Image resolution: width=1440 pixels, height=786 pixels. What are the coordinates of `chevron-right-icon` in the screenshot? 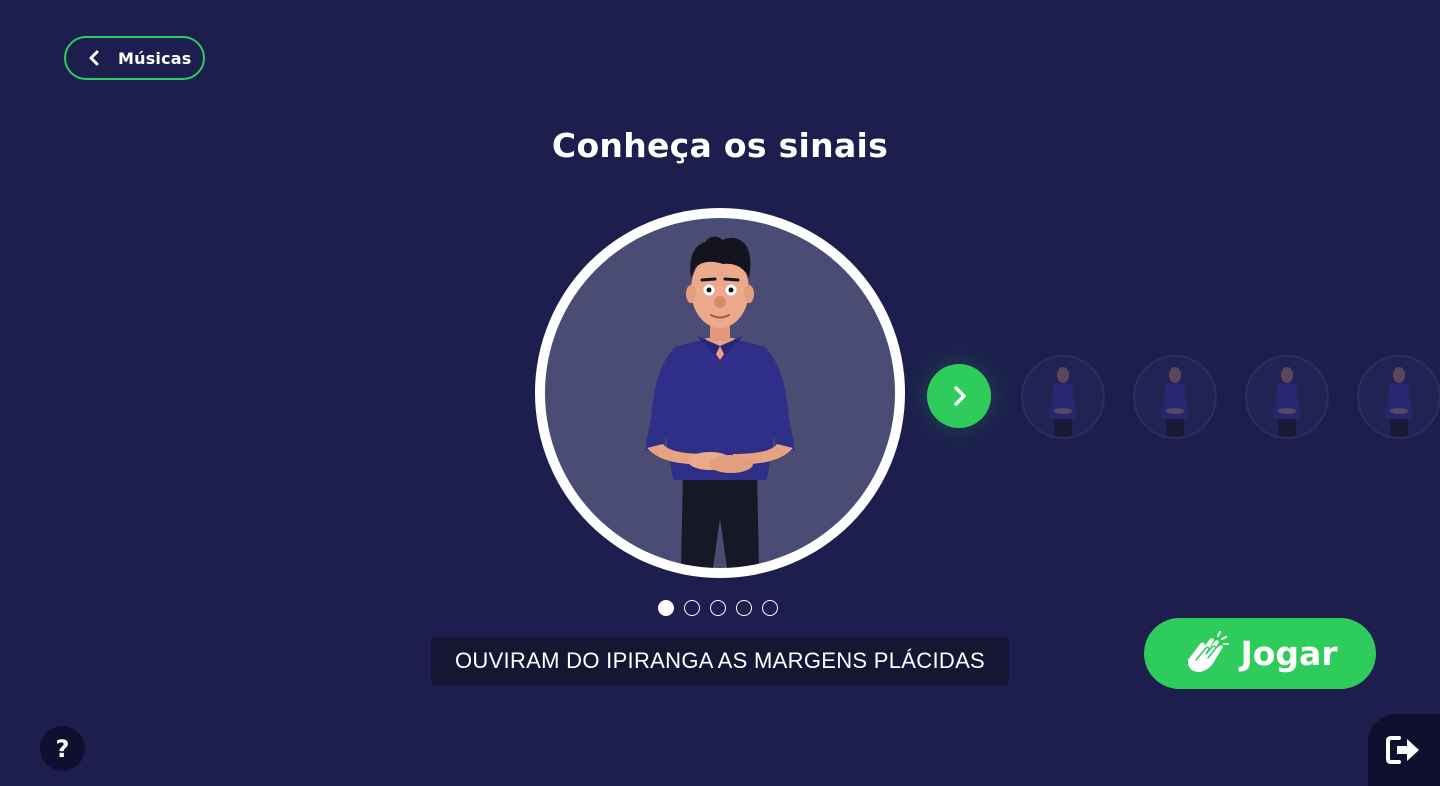 It's located at (959, 396).